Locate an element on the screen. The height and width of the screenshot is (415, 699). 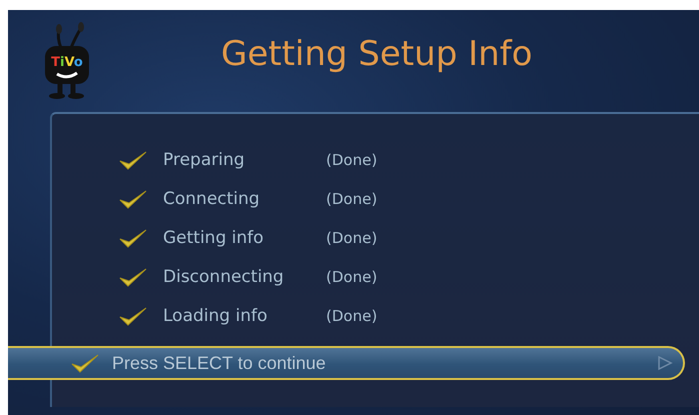
step-label: Getting info is located at coordinates (214, 238).